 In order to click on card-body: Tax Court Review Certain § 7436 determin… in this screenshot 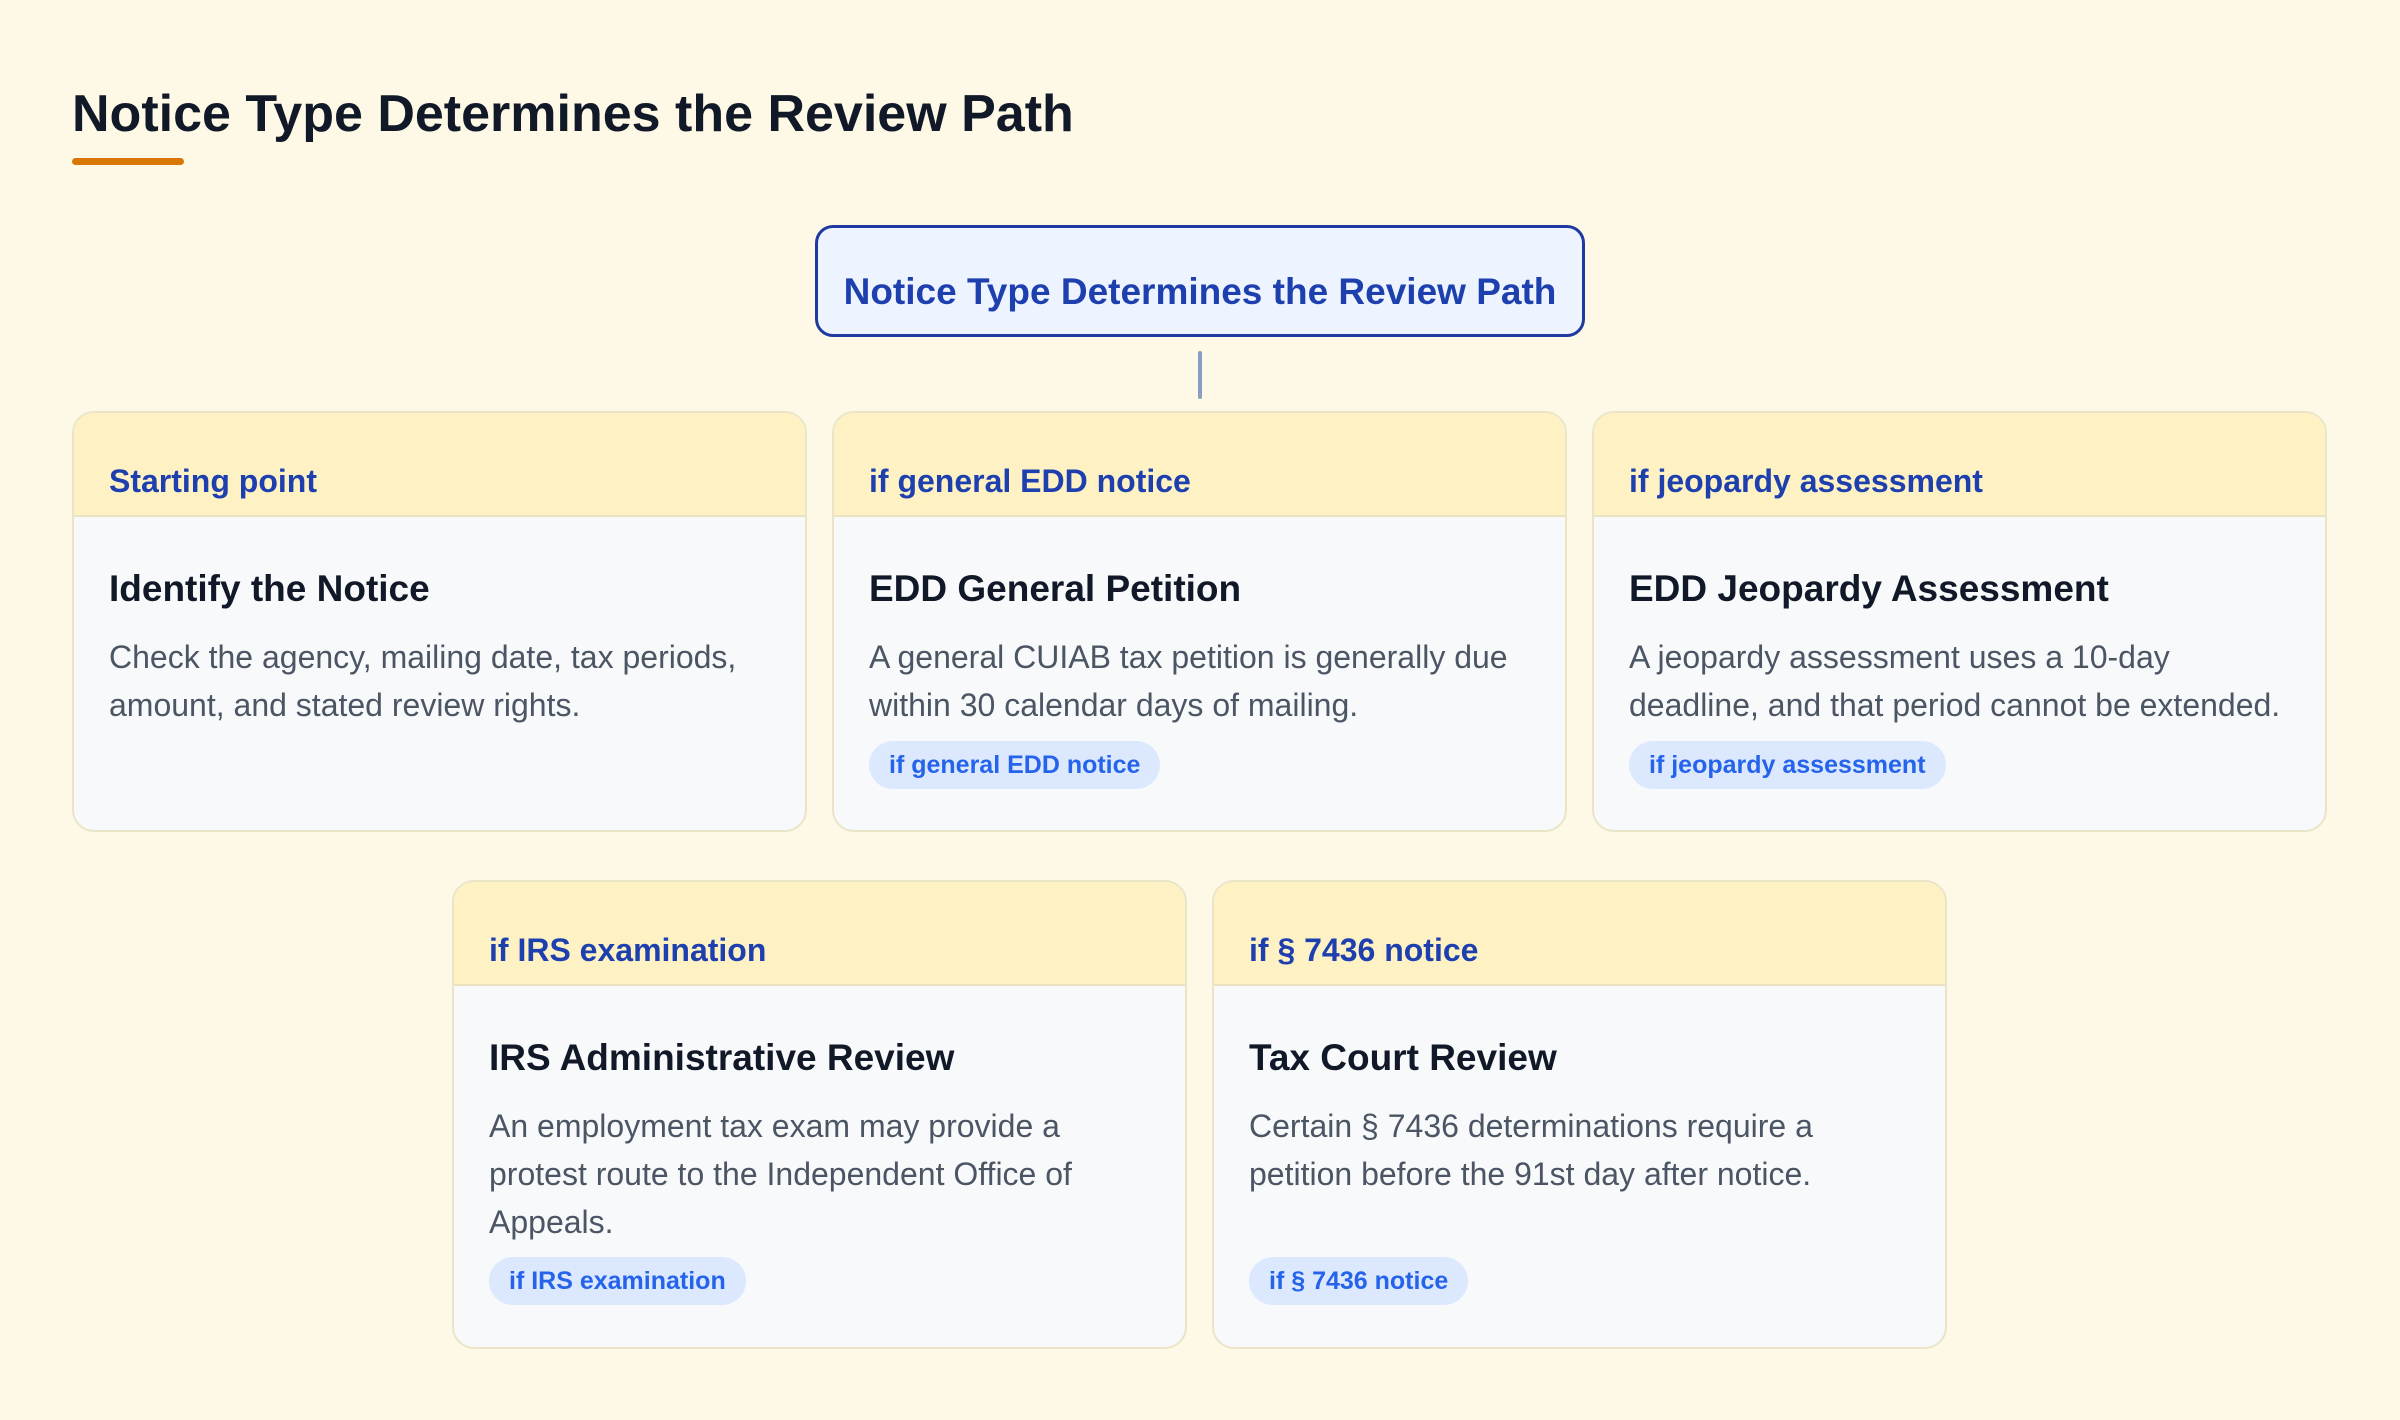, I will do `click(1579, 1092)`.